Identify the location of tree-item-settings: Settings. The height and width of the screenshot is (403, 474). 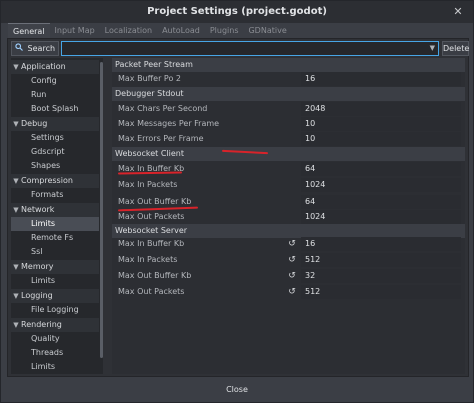
(55, 138).